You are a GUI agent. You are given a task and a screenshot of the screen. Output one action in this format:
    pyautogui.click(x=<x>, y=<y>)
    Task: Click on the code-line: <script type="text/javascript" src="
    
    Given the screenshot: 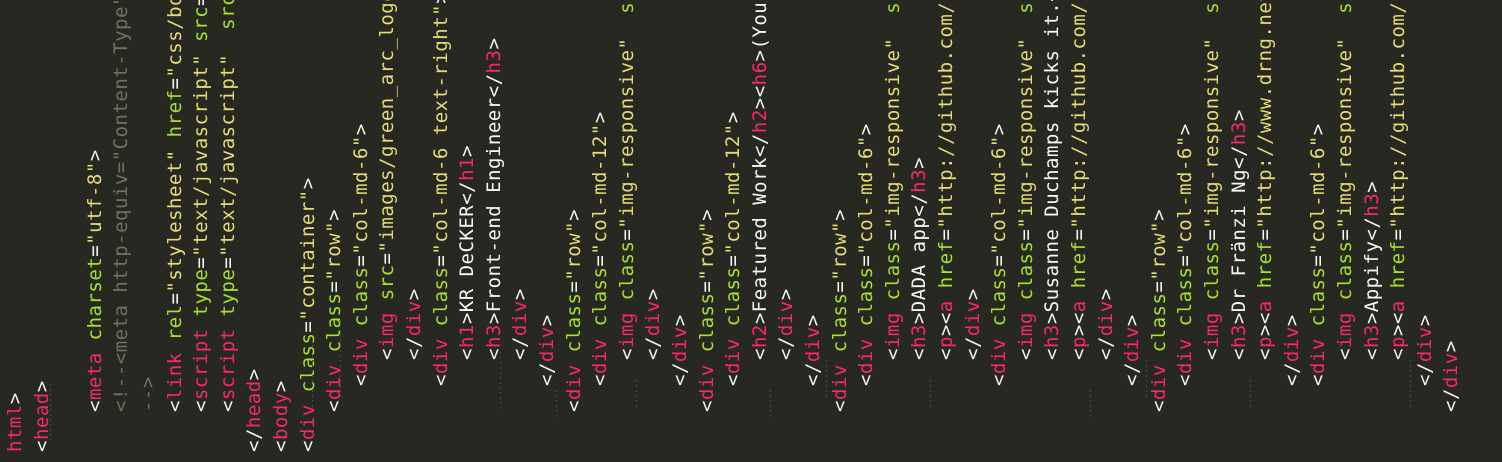 What is the action you would take?
    pyautogui.click(x=201, y=206)
    